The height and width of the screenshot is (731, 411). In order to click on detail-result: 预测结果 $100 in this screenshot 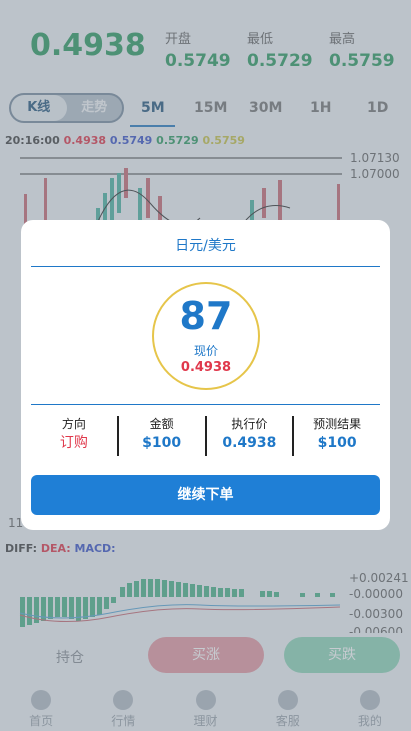, I will do `click(336, 436)`.